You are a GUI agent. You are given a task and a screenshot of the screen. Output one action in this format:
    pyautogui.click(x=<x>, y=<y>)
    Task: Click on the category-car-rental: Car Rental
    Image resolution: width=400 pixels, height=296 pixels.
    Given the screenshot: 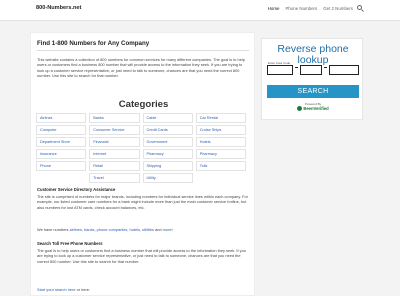 What is the action you would take?
    pyautogui.click(x=220, y=118)
    